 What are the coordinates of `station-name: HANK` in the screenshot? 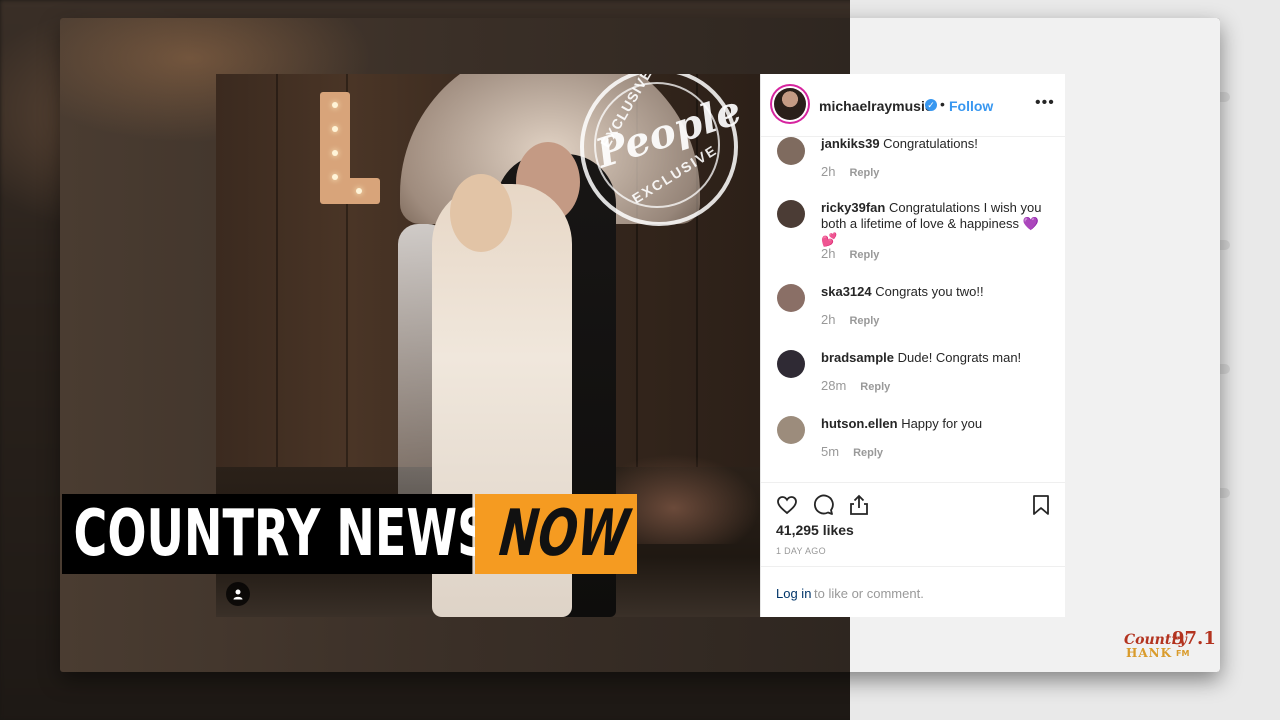 It's located at (1149, 653).